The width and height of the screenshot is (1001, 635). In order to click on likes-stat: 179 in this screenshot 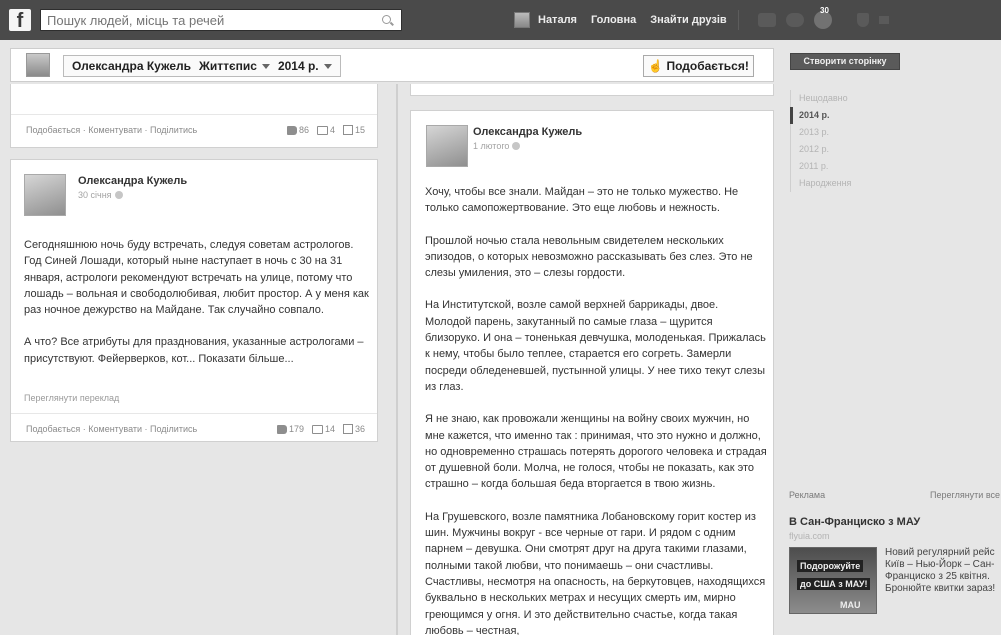, I will do `click(290, 429)`.